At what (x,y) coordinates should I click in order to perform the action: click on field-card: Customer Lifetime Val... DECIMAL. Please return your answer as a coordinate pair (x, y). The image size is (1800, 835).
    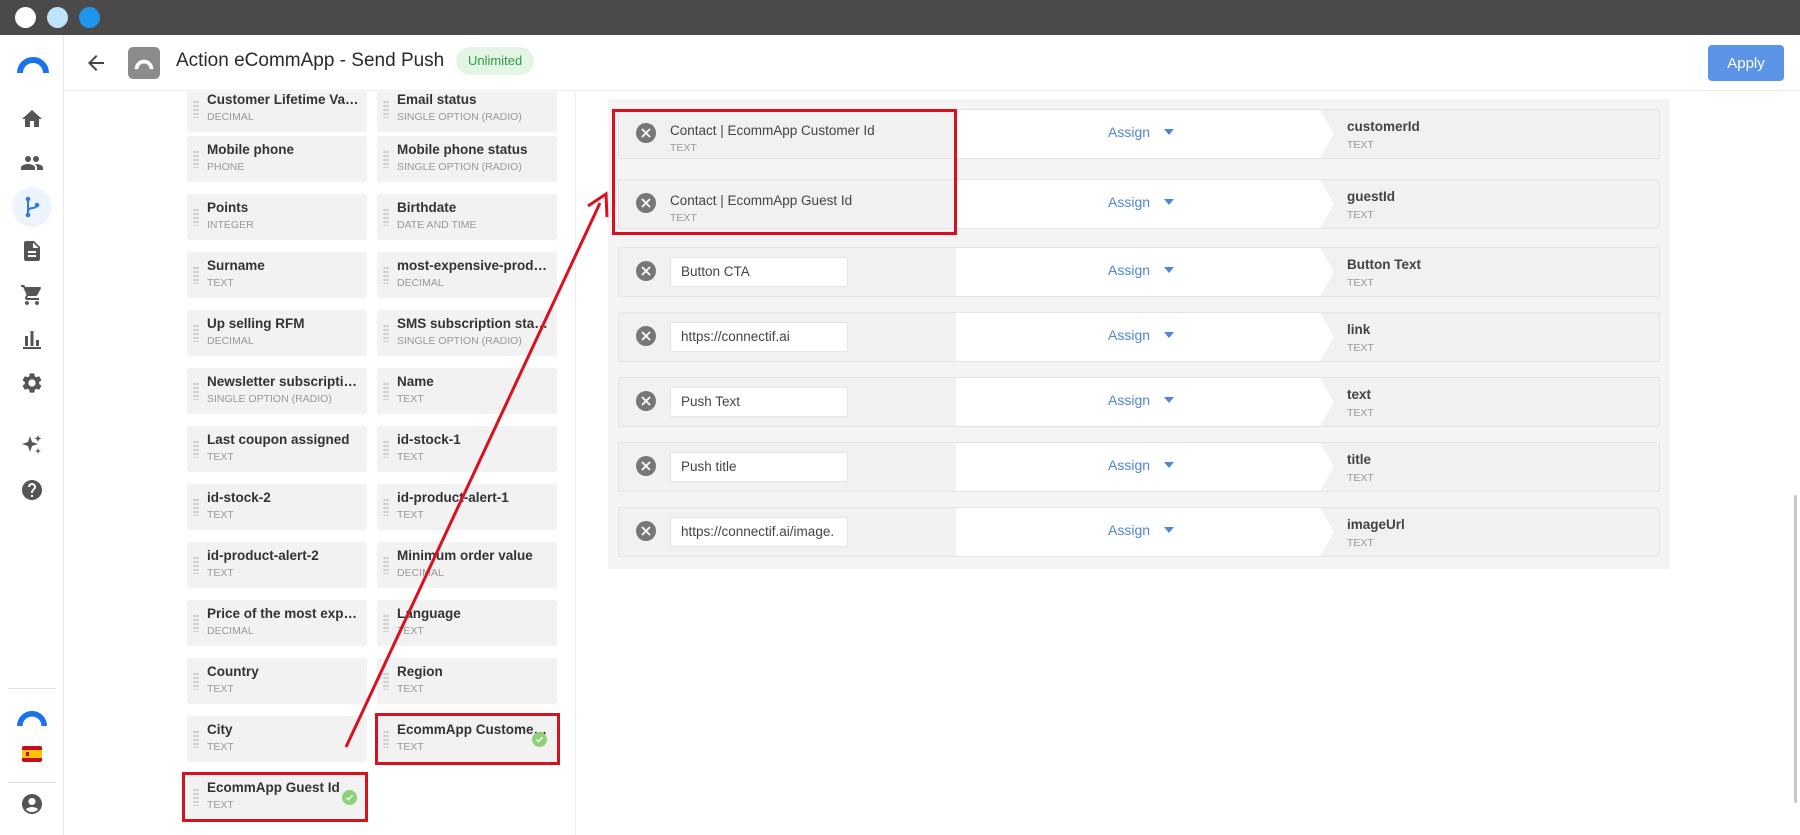
    Looking at the image, I should click on (277, 112).